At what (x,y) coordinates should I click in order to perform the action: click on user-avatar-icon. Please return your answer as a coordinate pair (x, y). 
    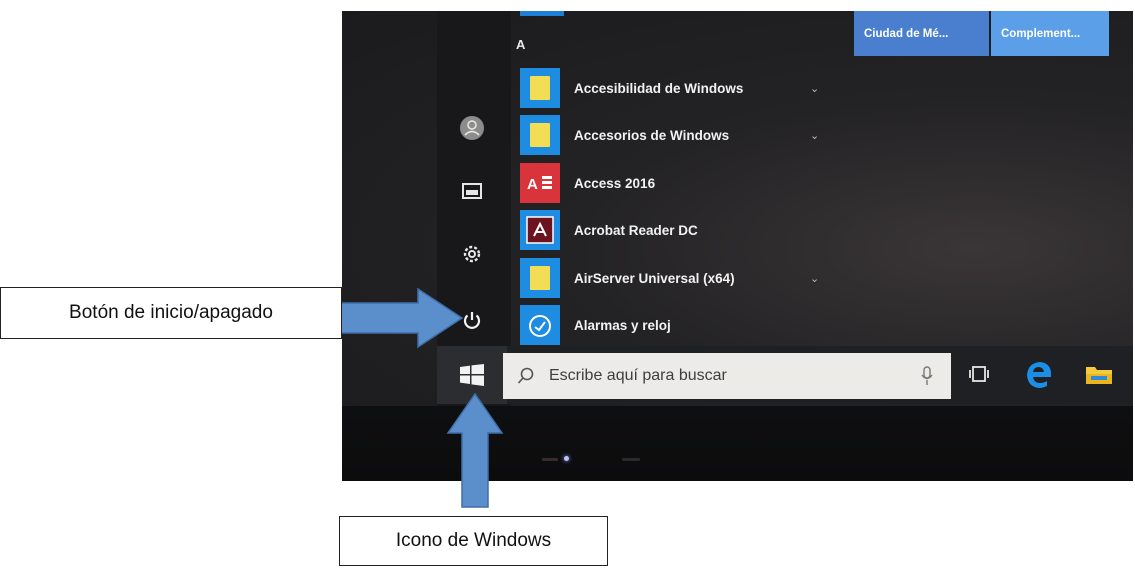
    Looking at the image, I should click on (472, 128).